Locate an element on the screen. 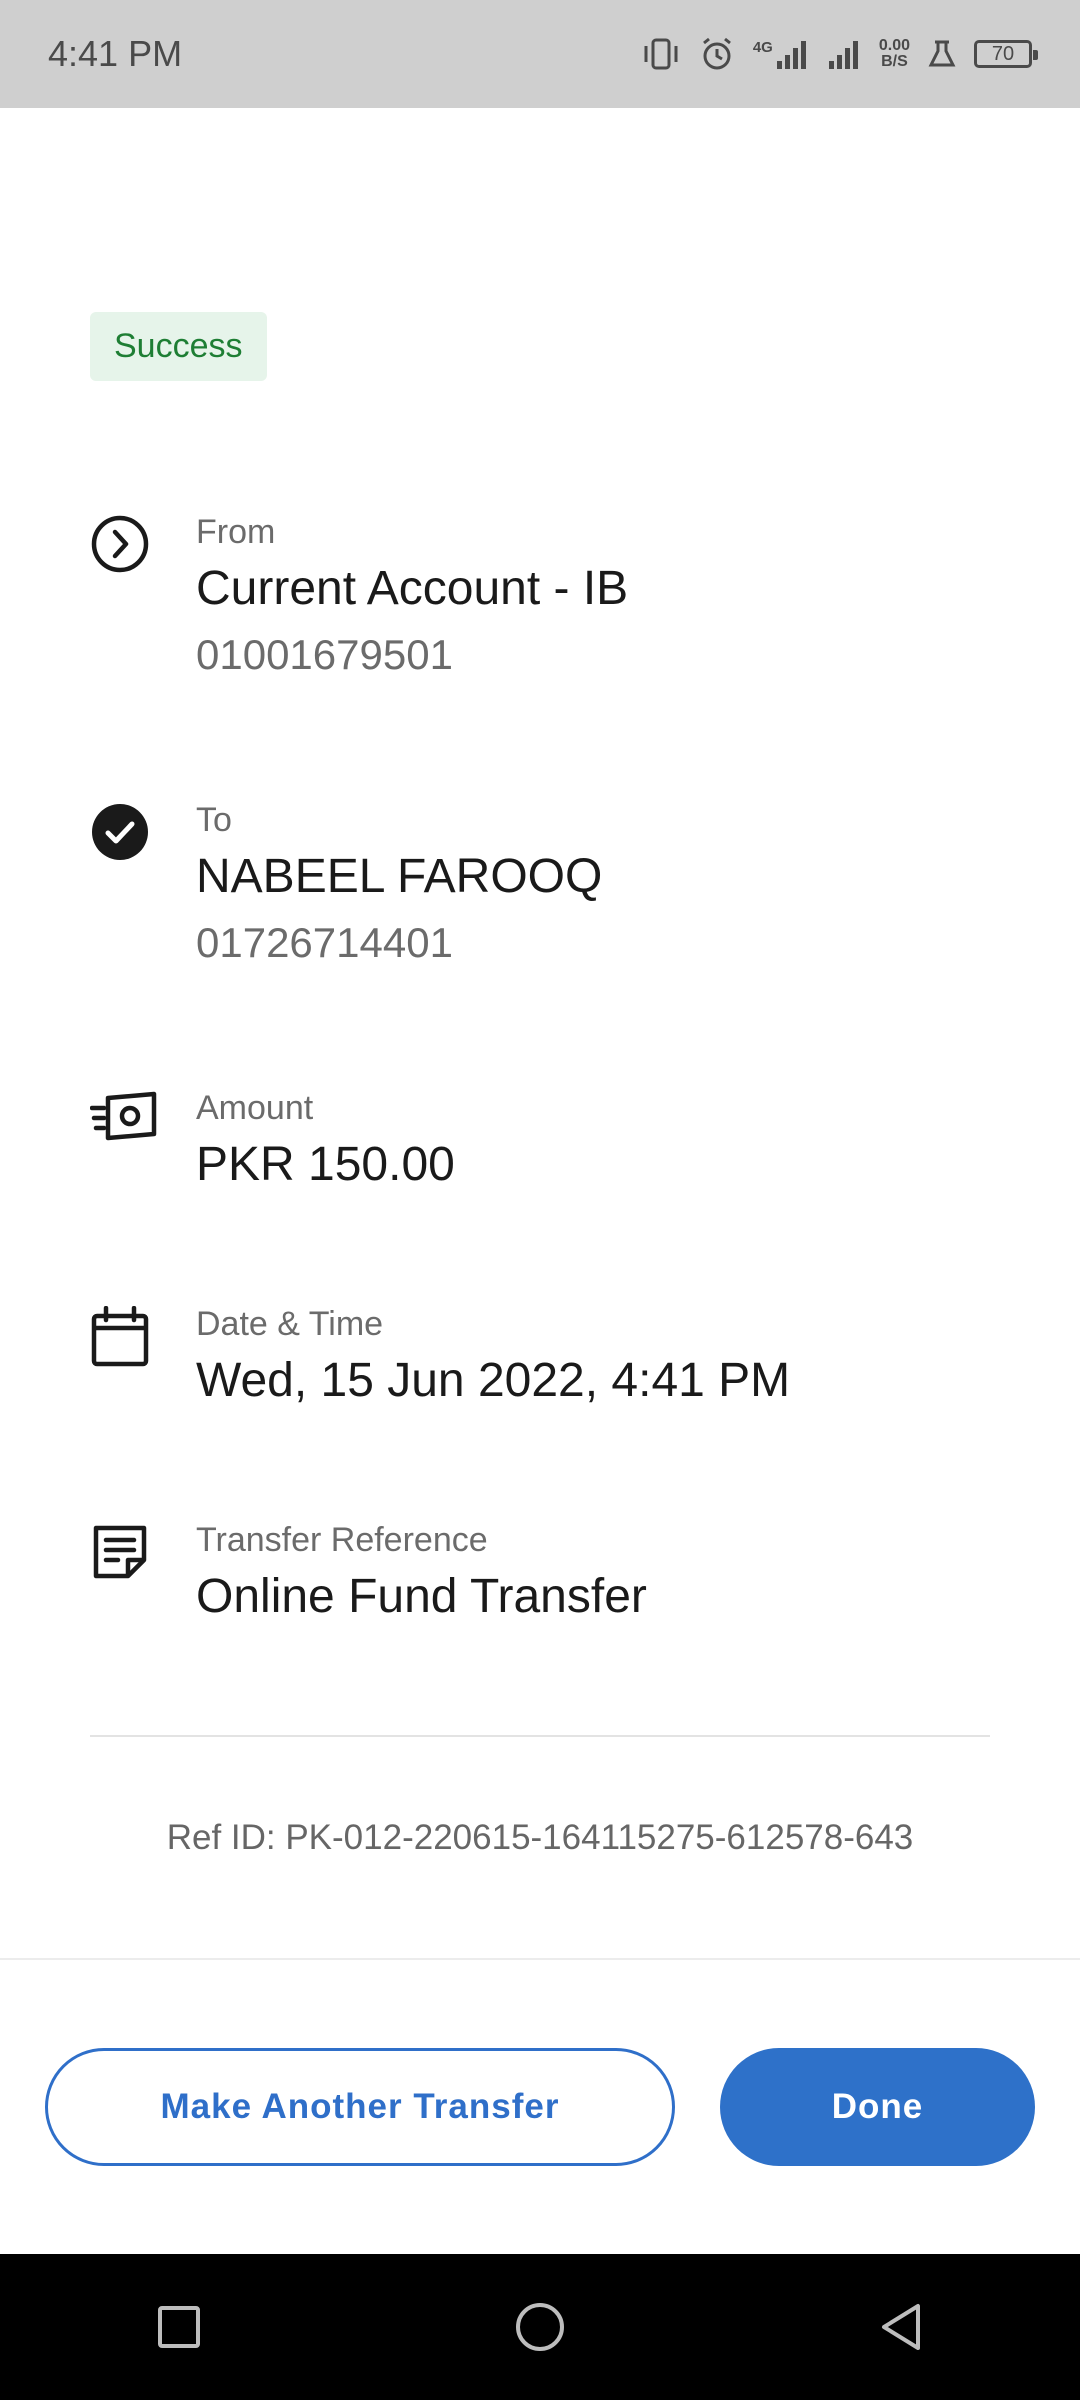  reference-text: Transfer Reference Online Fund Transfer is located at coordinates (421, 1575).